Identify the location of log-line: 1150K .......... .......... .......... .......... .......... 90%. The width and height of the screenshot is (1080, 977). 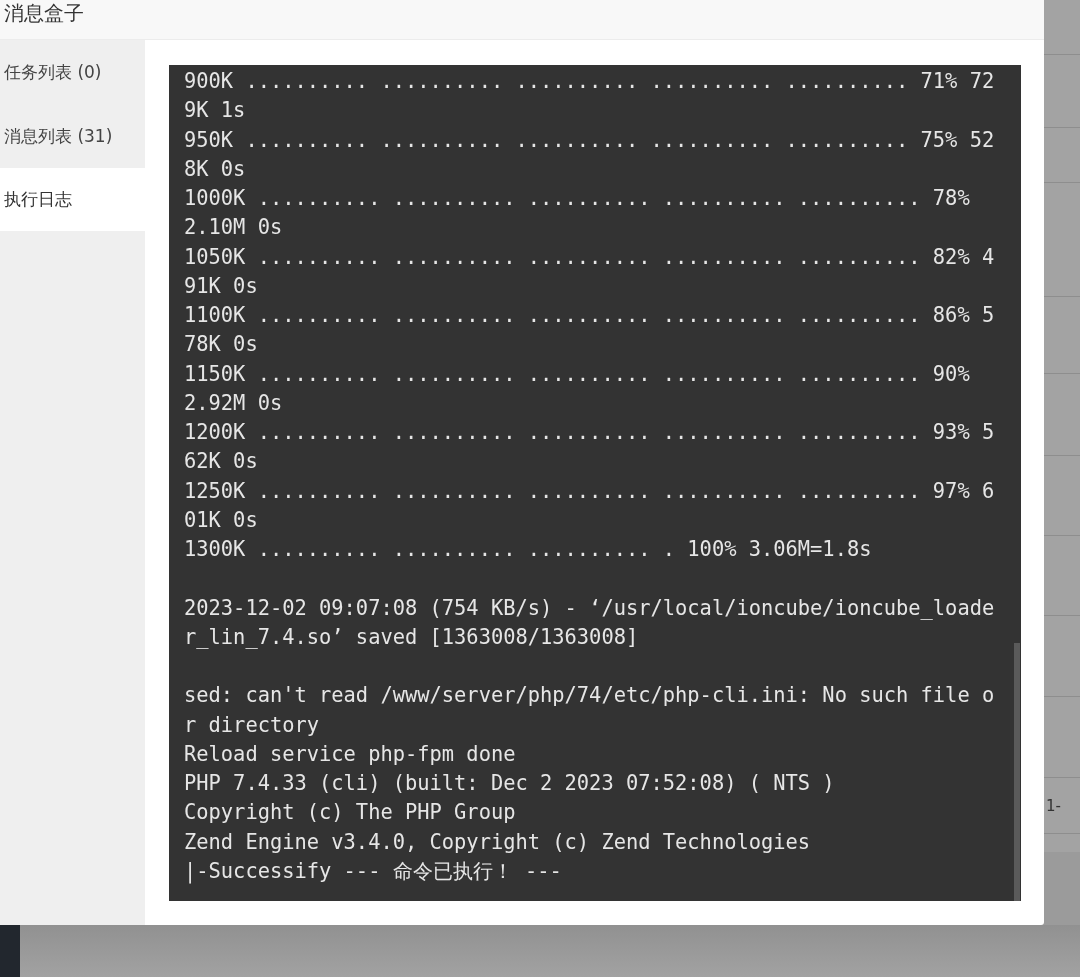
(577, 374).